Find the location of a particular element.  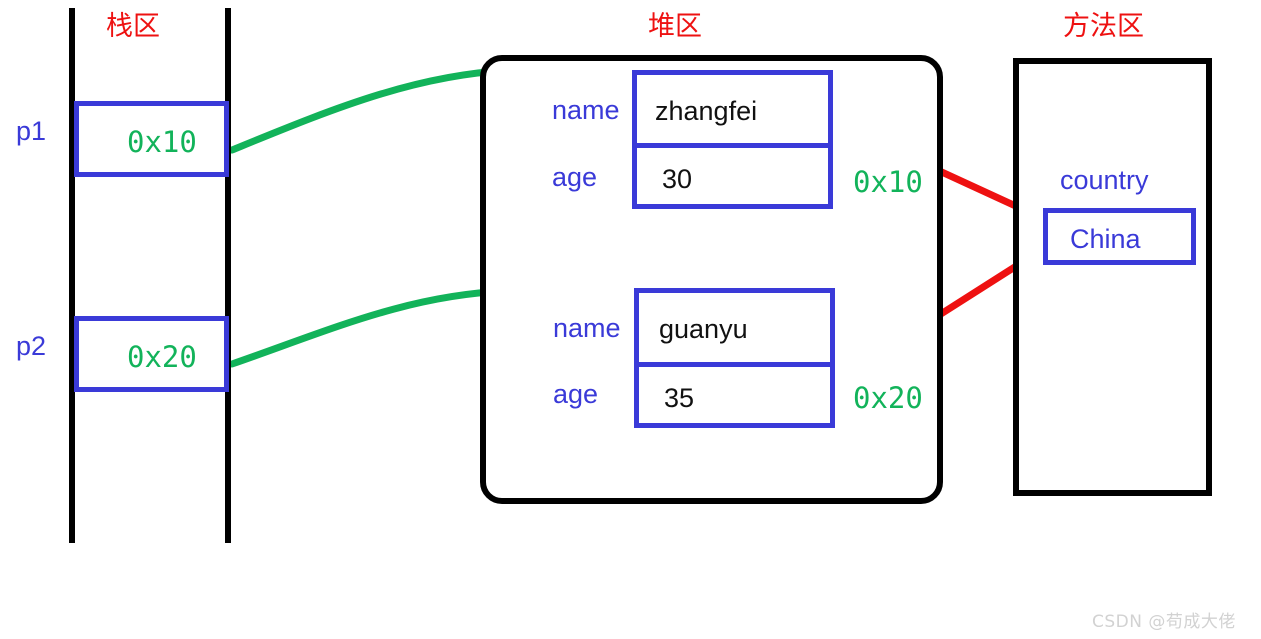

method-field-box-china: China is located at coordinates (1119, 236).